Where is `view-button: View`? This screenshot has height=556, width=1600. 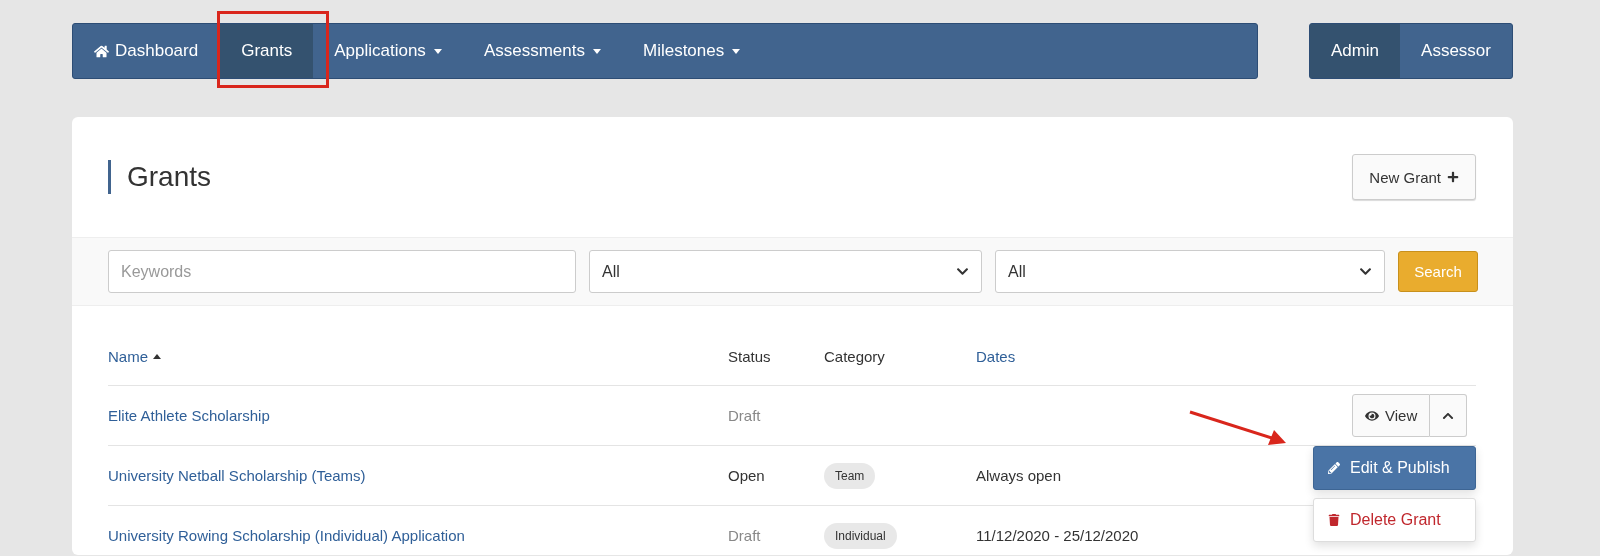
view-button: View is located at coordinates (1391, 415).